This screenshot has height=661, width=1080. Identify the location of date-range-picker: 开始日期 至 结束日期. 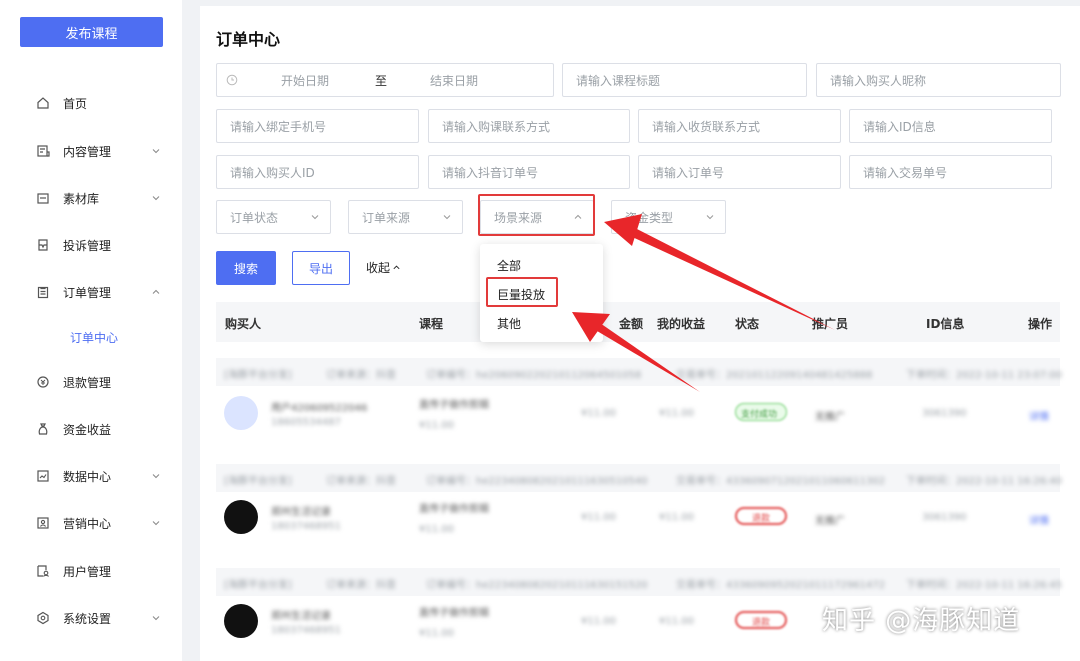
(385, 80).